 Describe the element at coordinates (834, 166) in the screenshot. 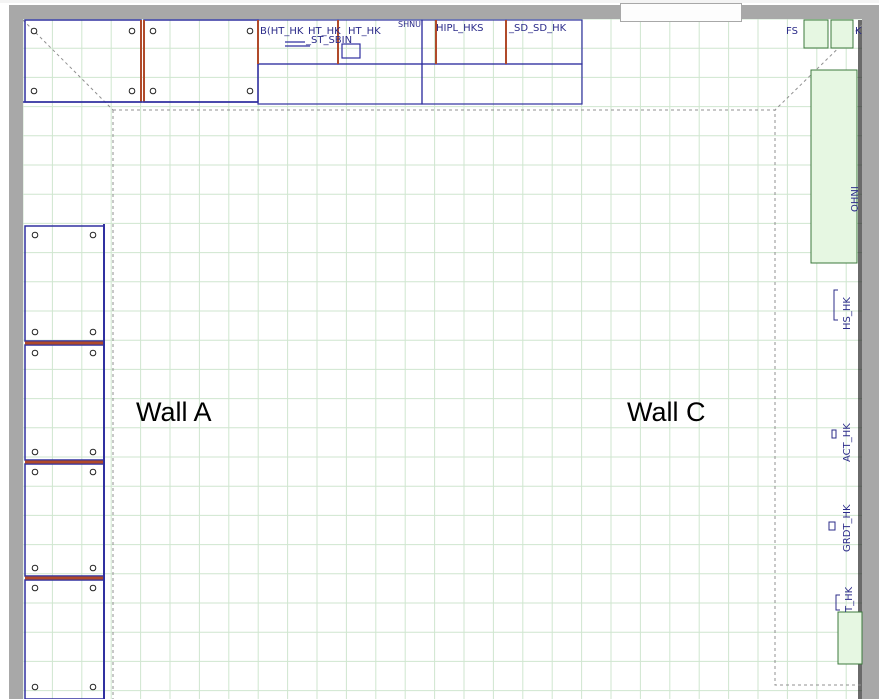

I see `tall-appliance` at that location.